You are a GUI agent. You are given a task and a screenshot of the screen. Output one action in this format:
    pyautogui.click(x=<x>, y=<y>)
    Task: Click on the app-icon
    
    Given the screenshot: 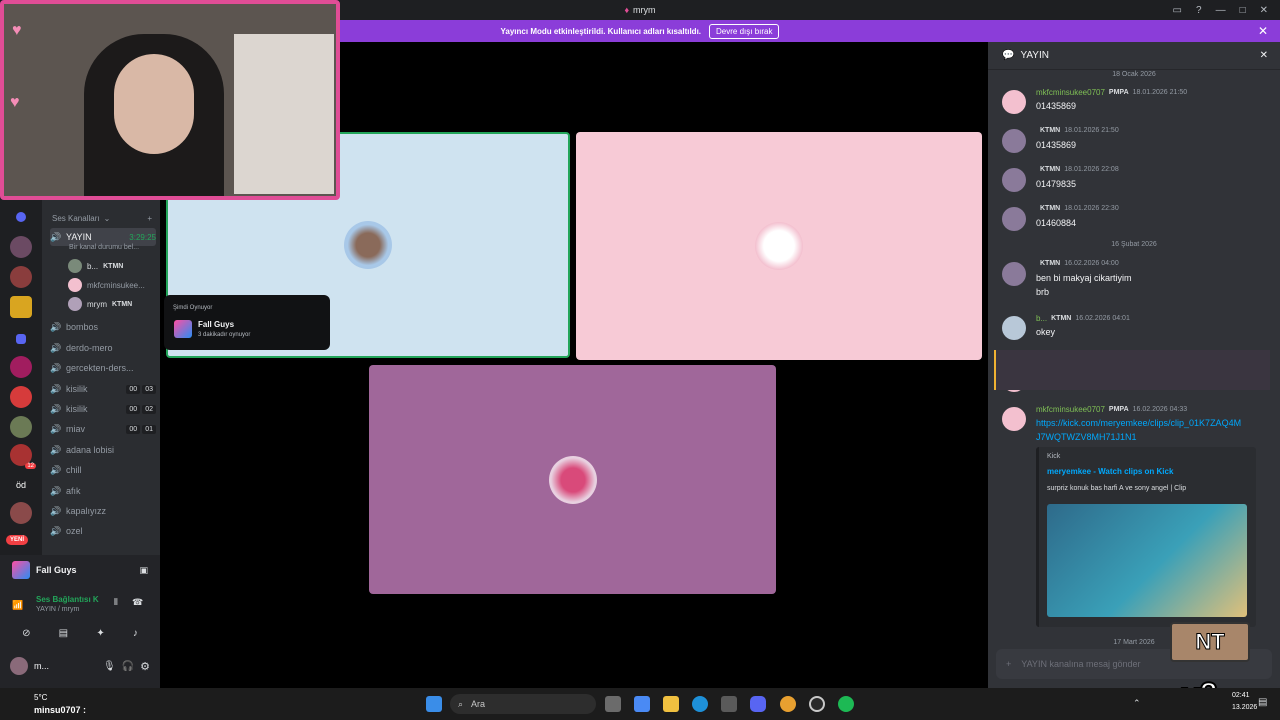 What is the action you would take?
    pyautogui.click(x=817, y=704)
    